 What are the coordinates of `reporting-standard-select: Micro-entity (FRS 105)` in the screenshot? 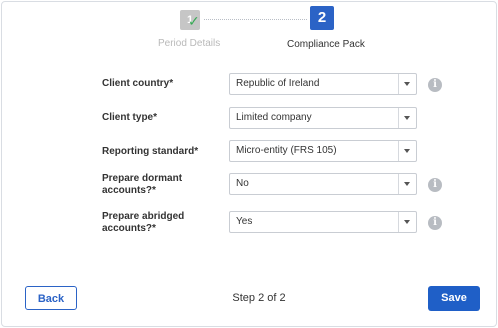 It's located at (323, 151).